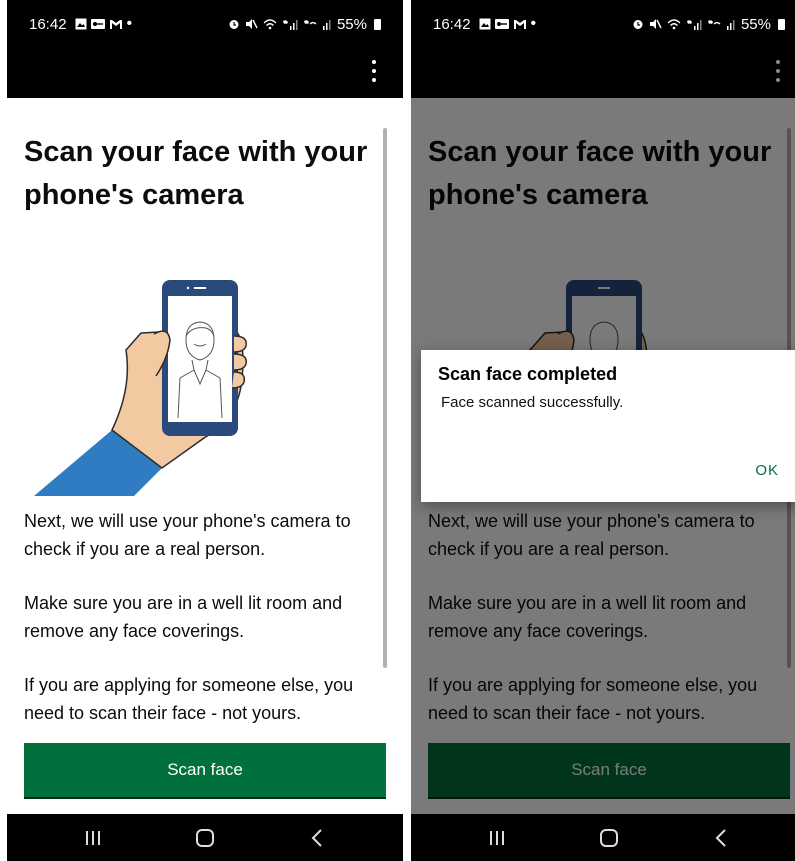 The width and height of the screenshot is (795, 861). I want to click on scan-face-button: Scan face, so click(205, 770).